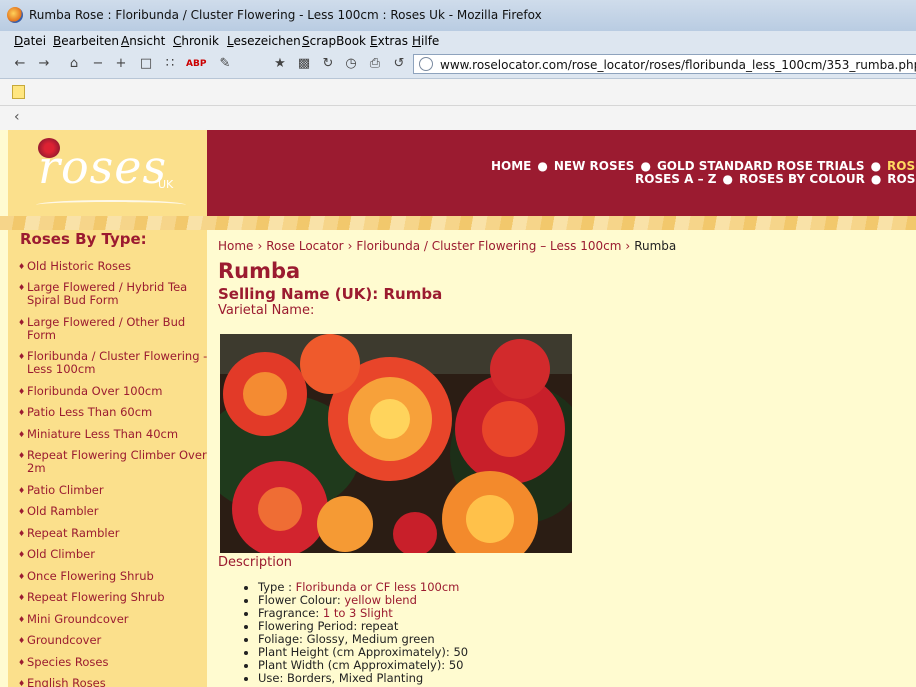 The image size is (916, 687). Describe the element at coordinates (115, 392) in the screenshot. I see `sidebar-item: Floribunda Over 100cm` at that location.